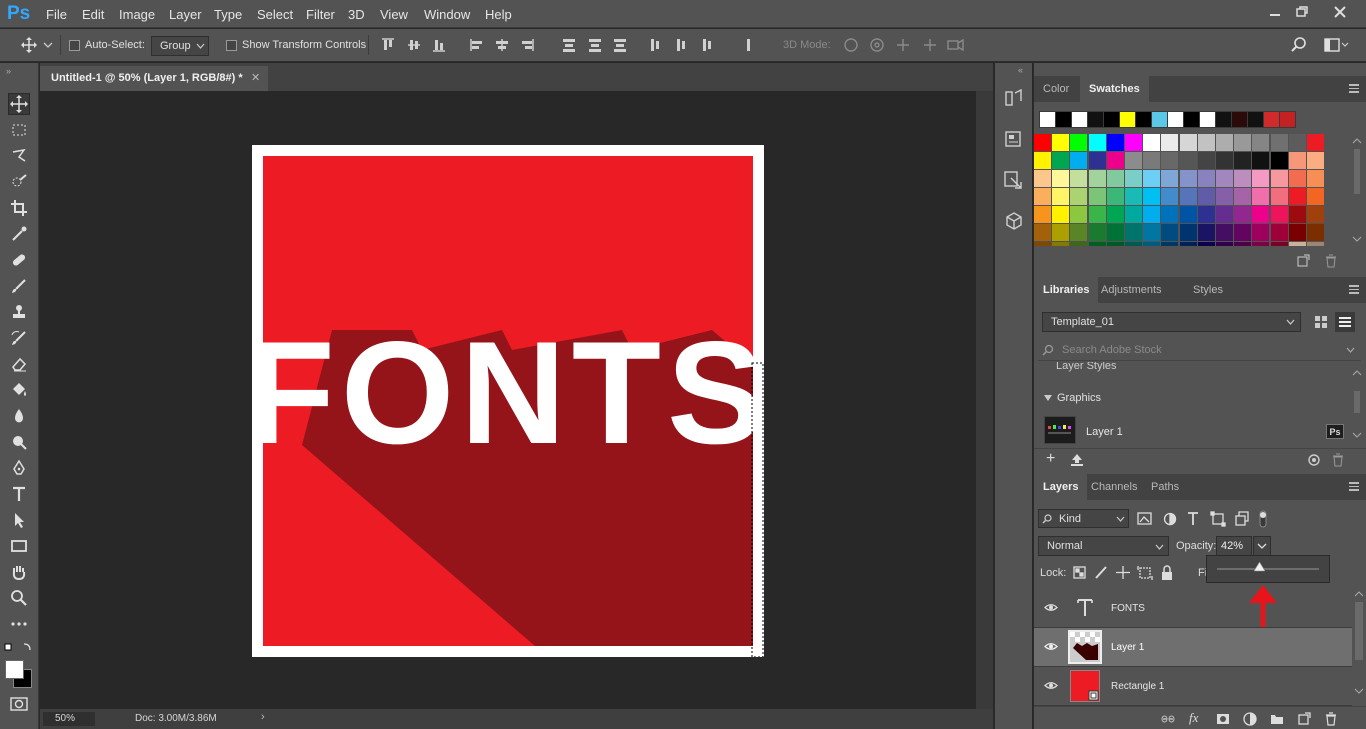  Describe the element at coordinates (1340, 12) in the screenshot. I see `close-icon` at that location.